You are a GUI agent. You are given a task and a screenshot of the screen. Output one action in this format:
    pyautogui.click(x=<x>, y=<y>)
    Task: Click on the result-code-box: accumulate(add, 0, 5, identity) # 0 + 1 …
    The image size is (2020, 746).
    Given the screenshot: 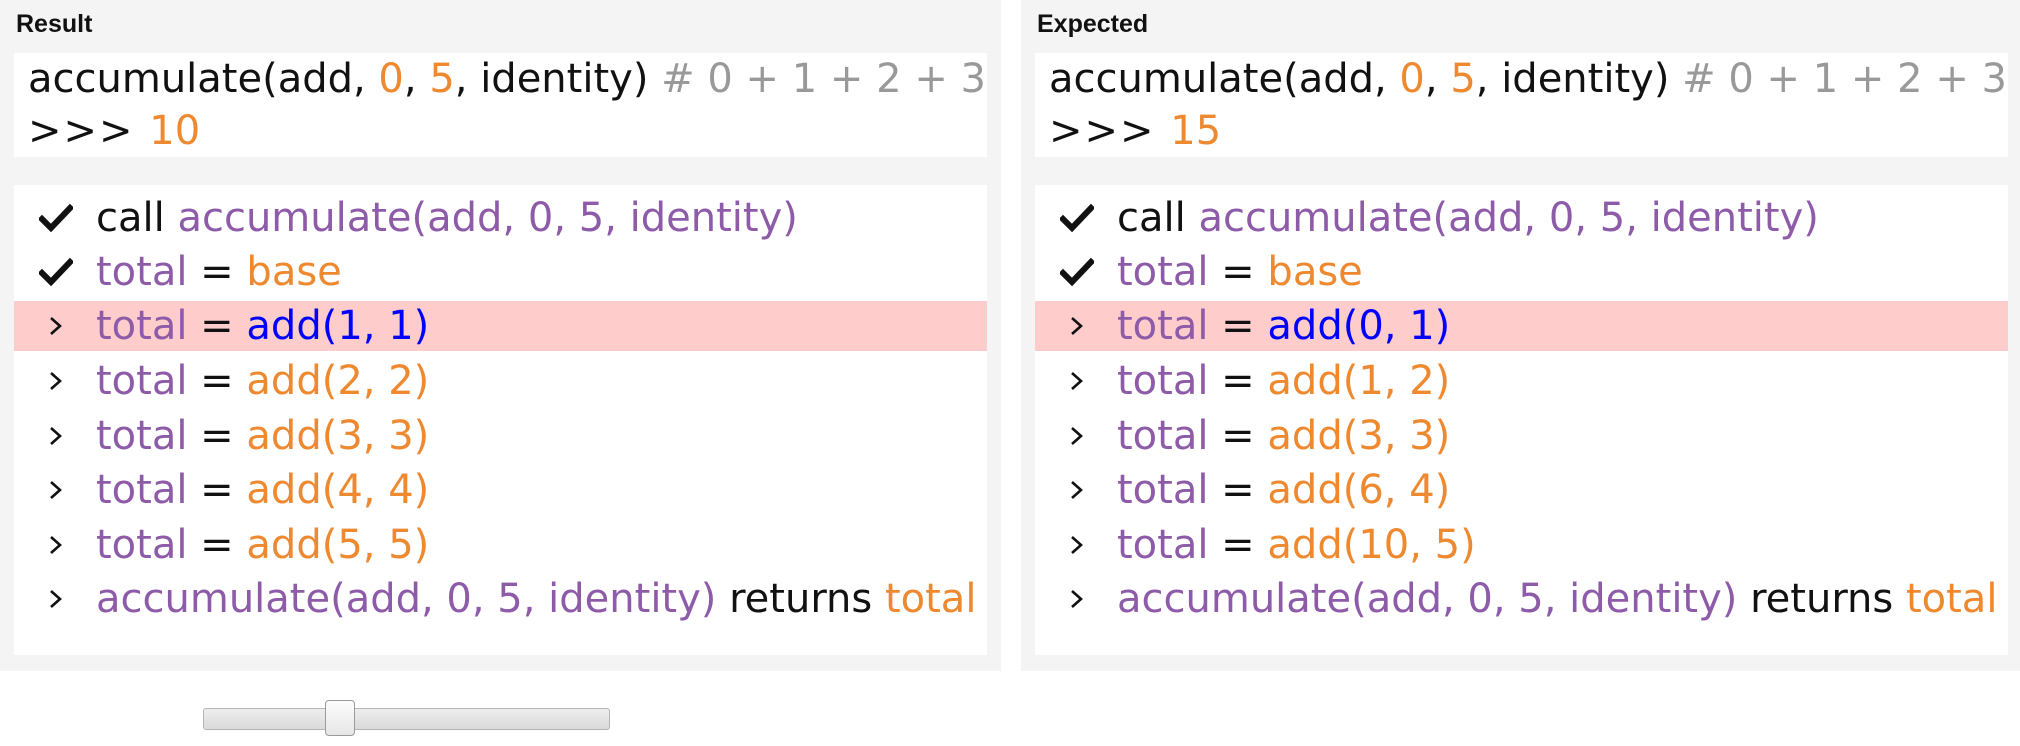 What is the action you would take?
    pyautogui.click(x=500, y=105)
    